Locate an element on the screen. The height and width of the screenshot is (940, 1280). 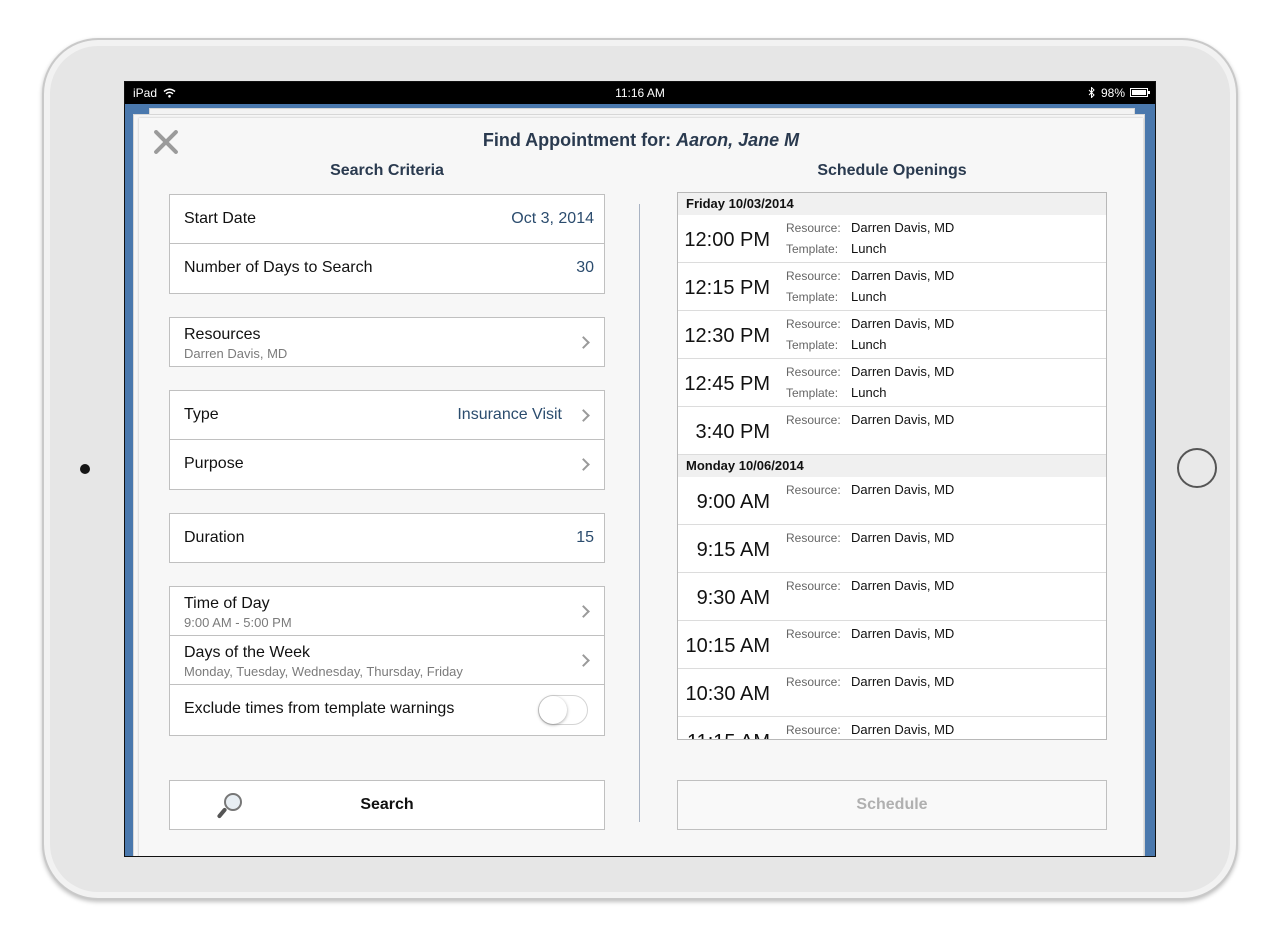
modal-title: Find Appointment for: Aaron, Jane M is located at coordinates (641, 140).